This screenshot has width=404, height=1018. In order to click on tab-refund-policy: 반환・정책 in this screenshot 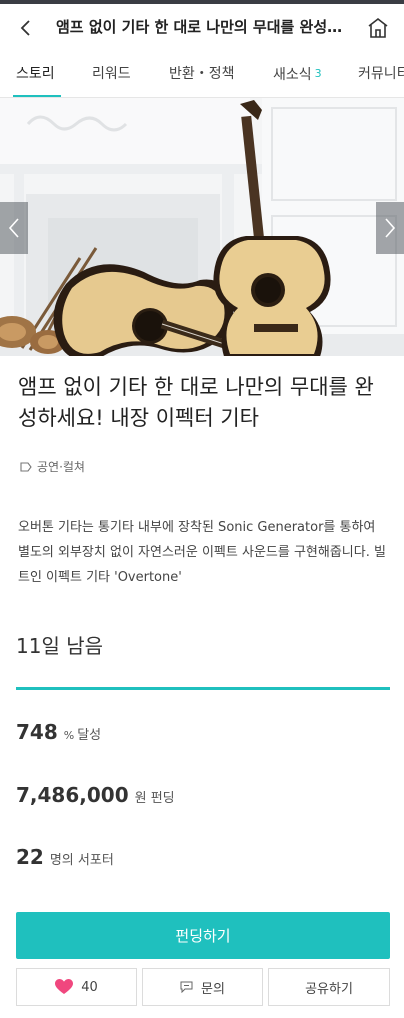, I will do `click(202, 74)`.